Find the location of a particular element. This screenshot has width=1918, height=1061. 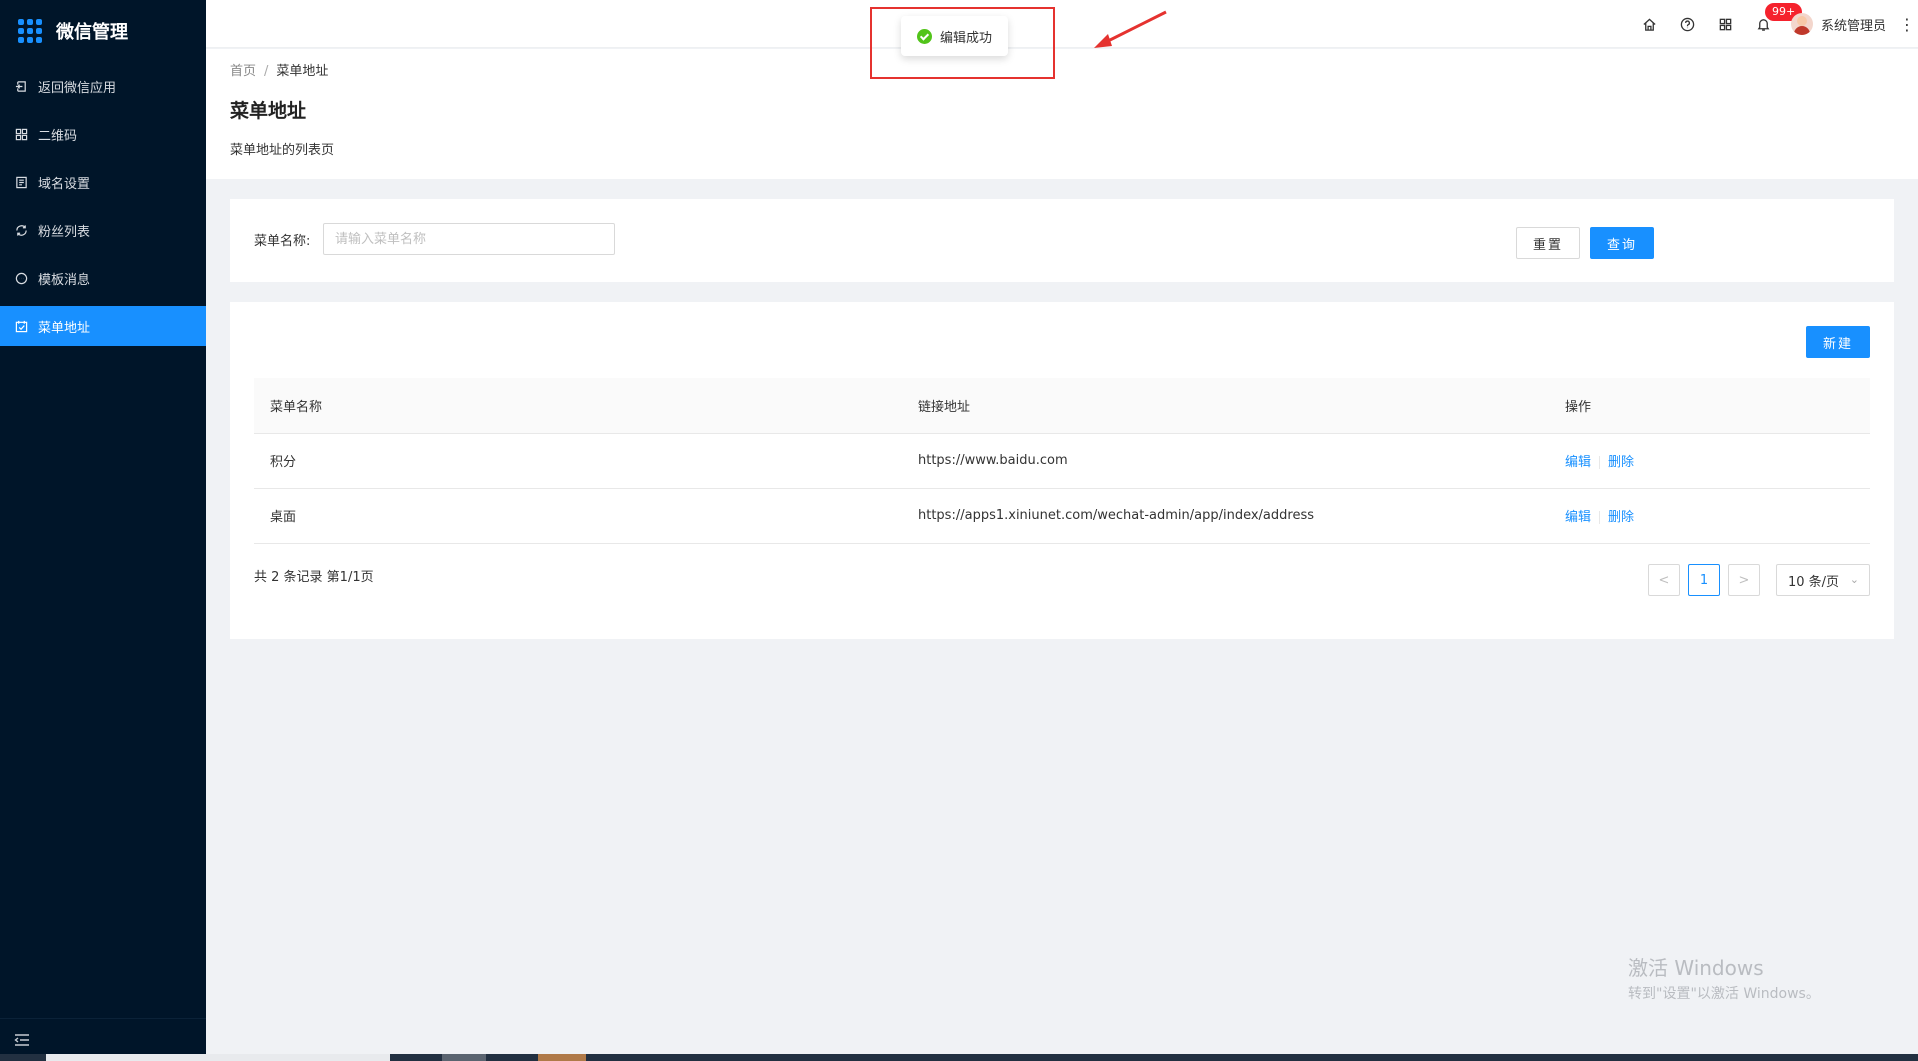

sidebar-item-template: 模板消息 is located at coordinates (103, 278).